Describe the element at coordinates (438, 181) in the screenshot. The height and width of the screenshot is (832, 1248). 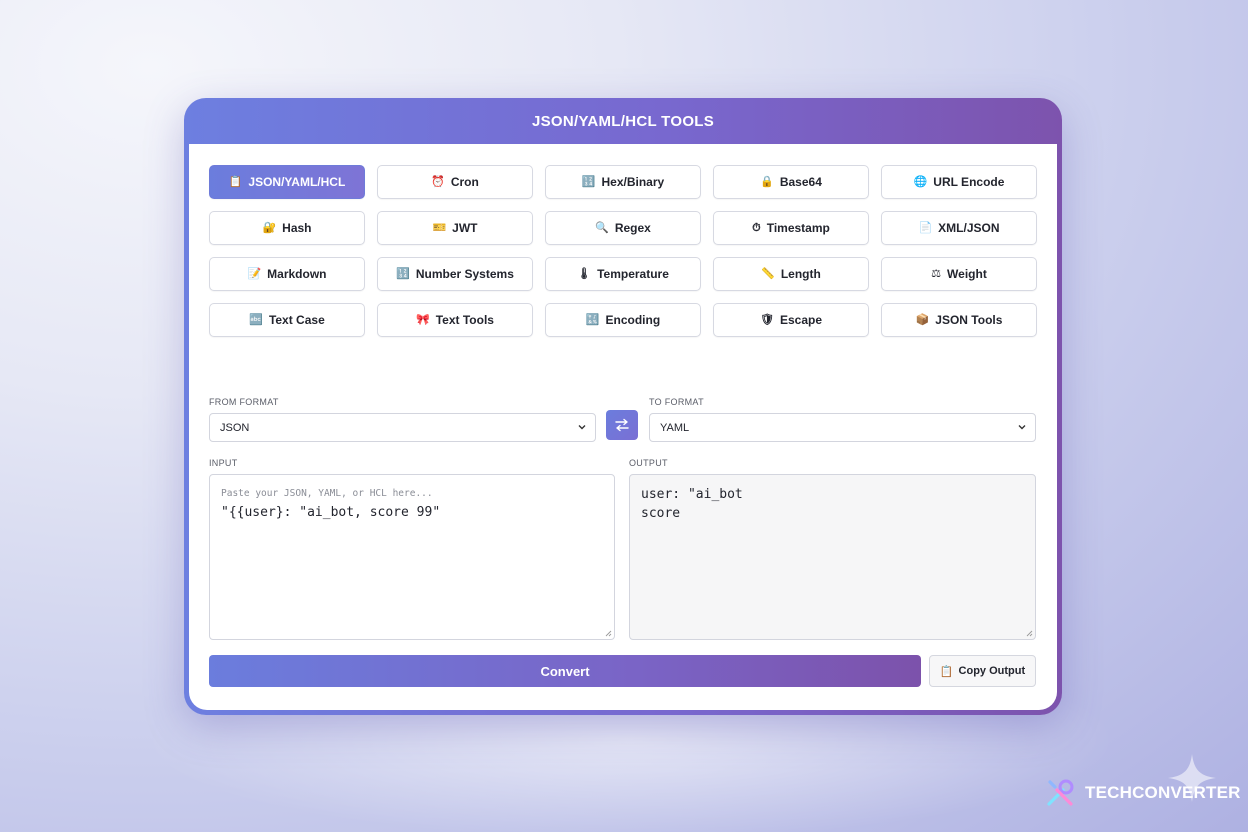
I see `cron-icon: ⏰` at that location.